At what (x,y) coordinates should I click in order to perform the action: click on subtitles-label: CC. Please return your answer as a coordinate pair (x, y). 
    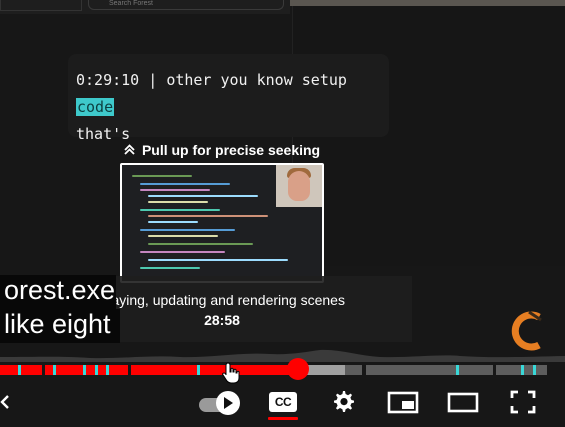
    Looking at the image, I should click on (283, 402).